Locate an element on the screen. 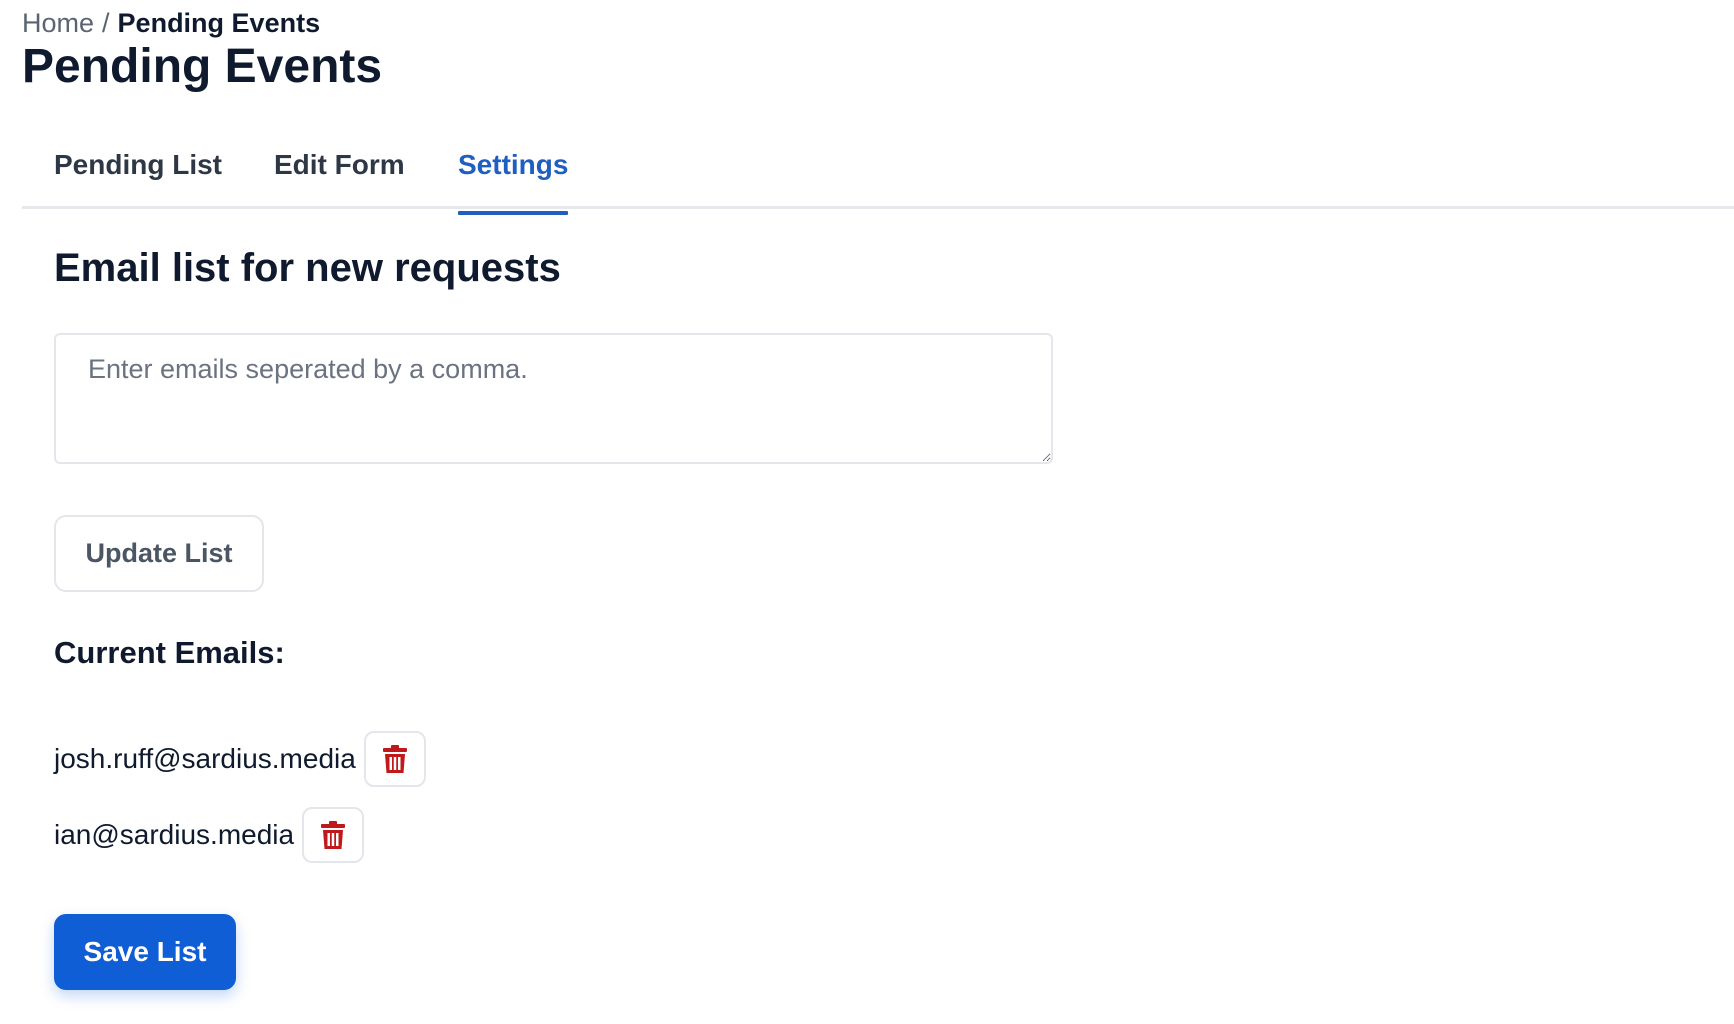 This screenshot has width=1734, height=1024. breadcrumb: Home / Pending Events is located at coordinates (171, 23).